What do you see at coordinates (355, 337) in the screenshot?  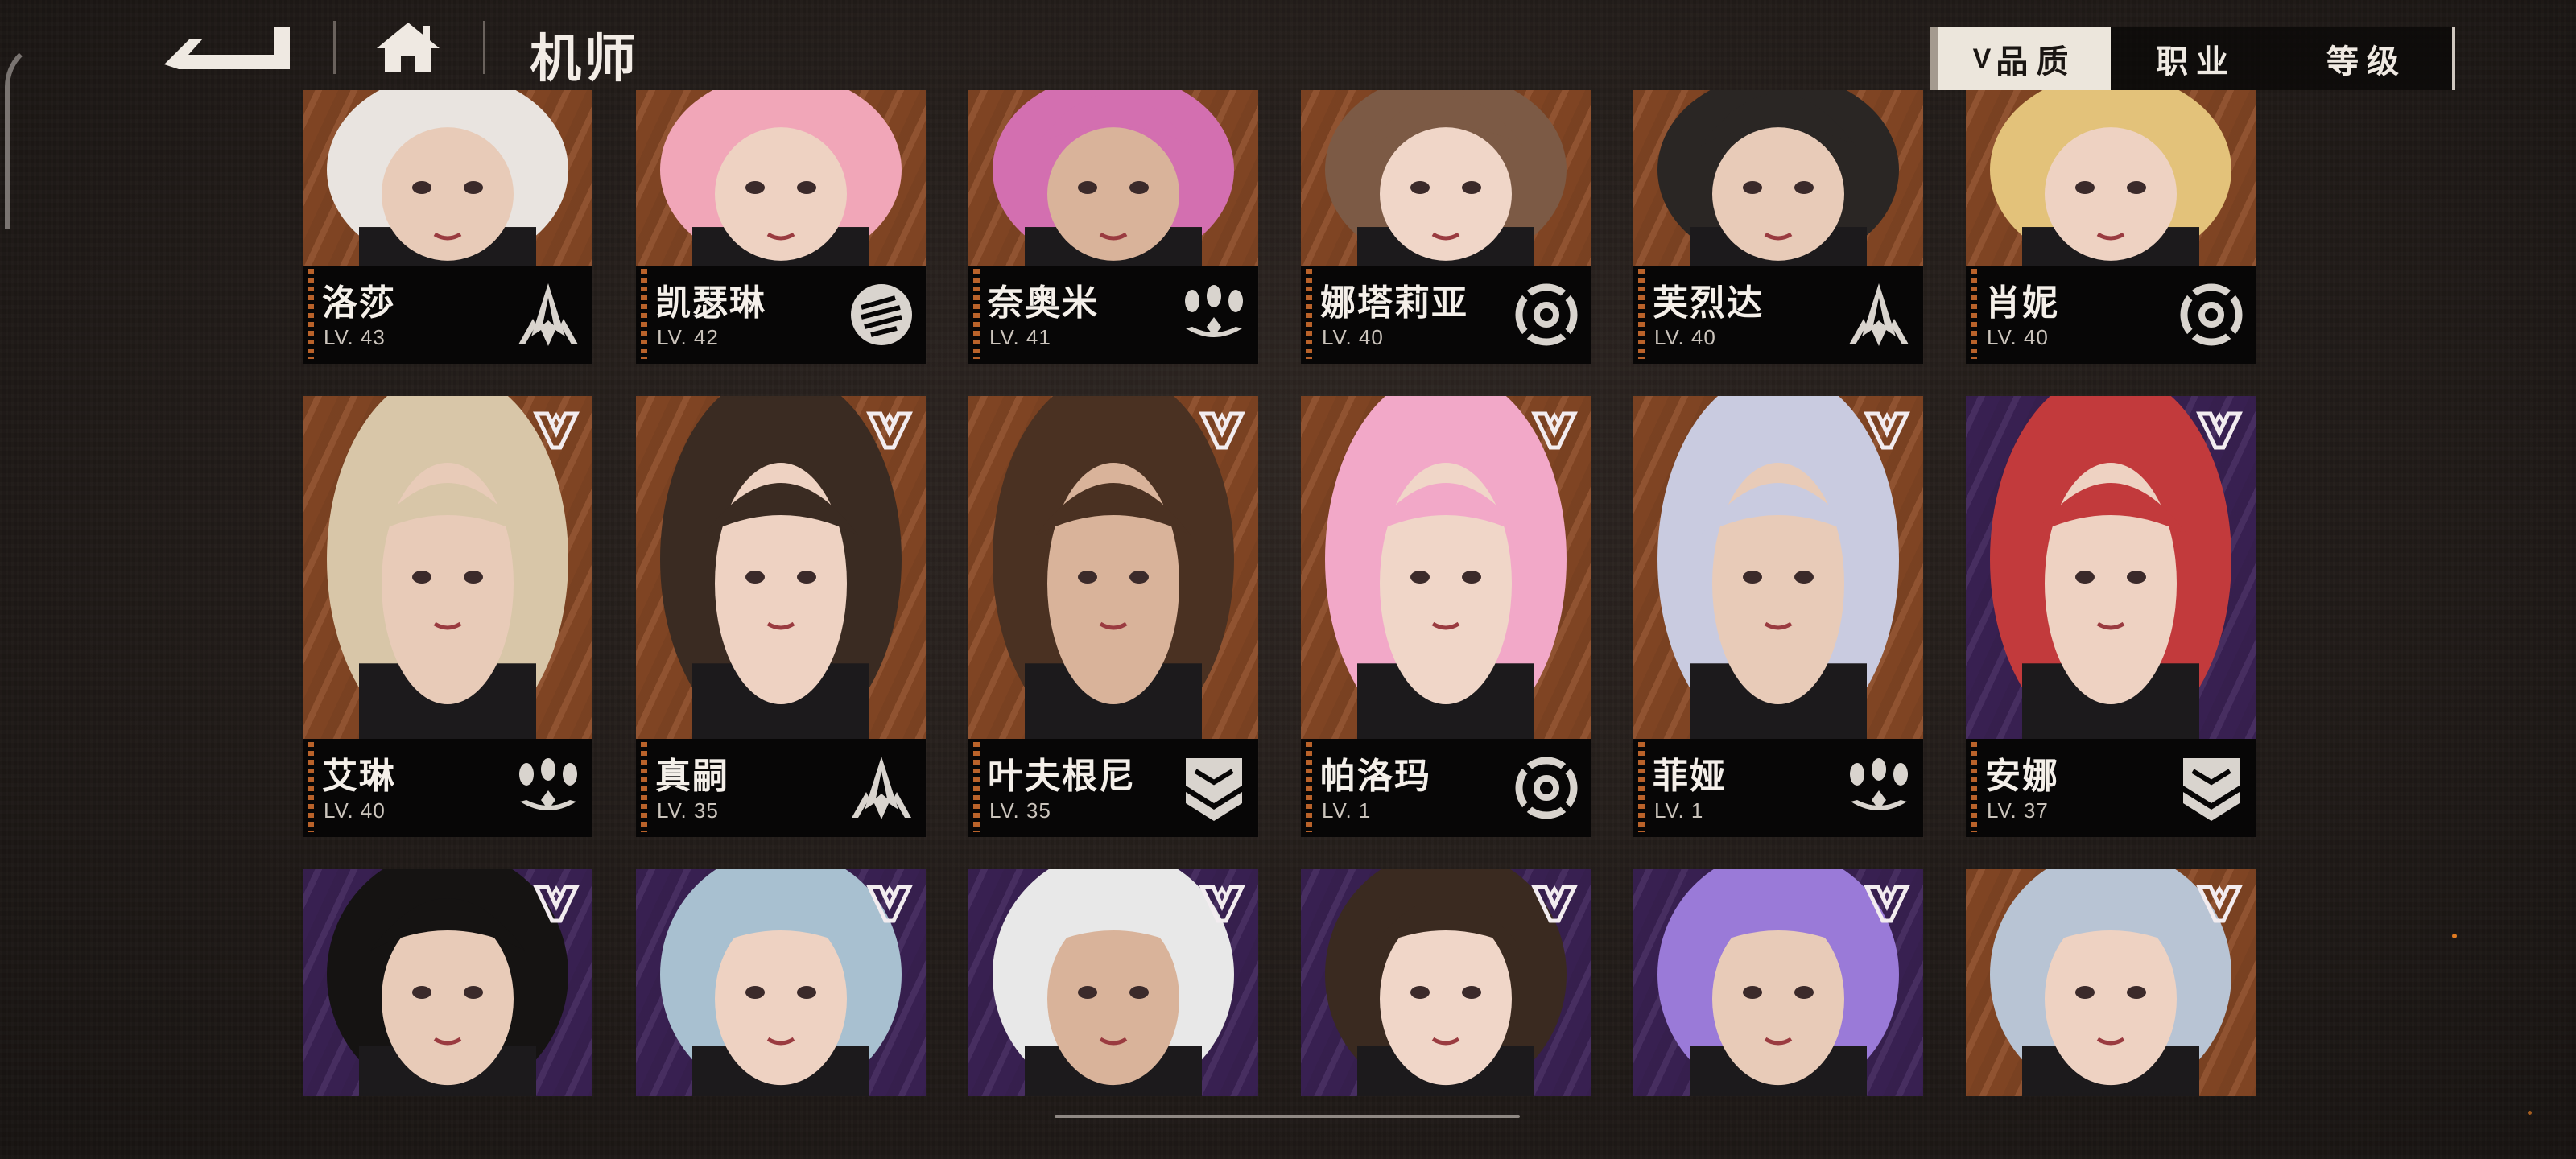 I see `pilot-level: LV. 43` at bounding box center [355, 337].